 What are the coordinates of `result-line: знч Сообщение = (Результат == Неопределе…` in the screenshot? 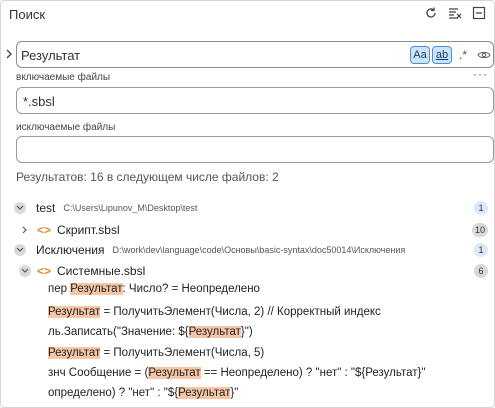 It's located at (236, 373).